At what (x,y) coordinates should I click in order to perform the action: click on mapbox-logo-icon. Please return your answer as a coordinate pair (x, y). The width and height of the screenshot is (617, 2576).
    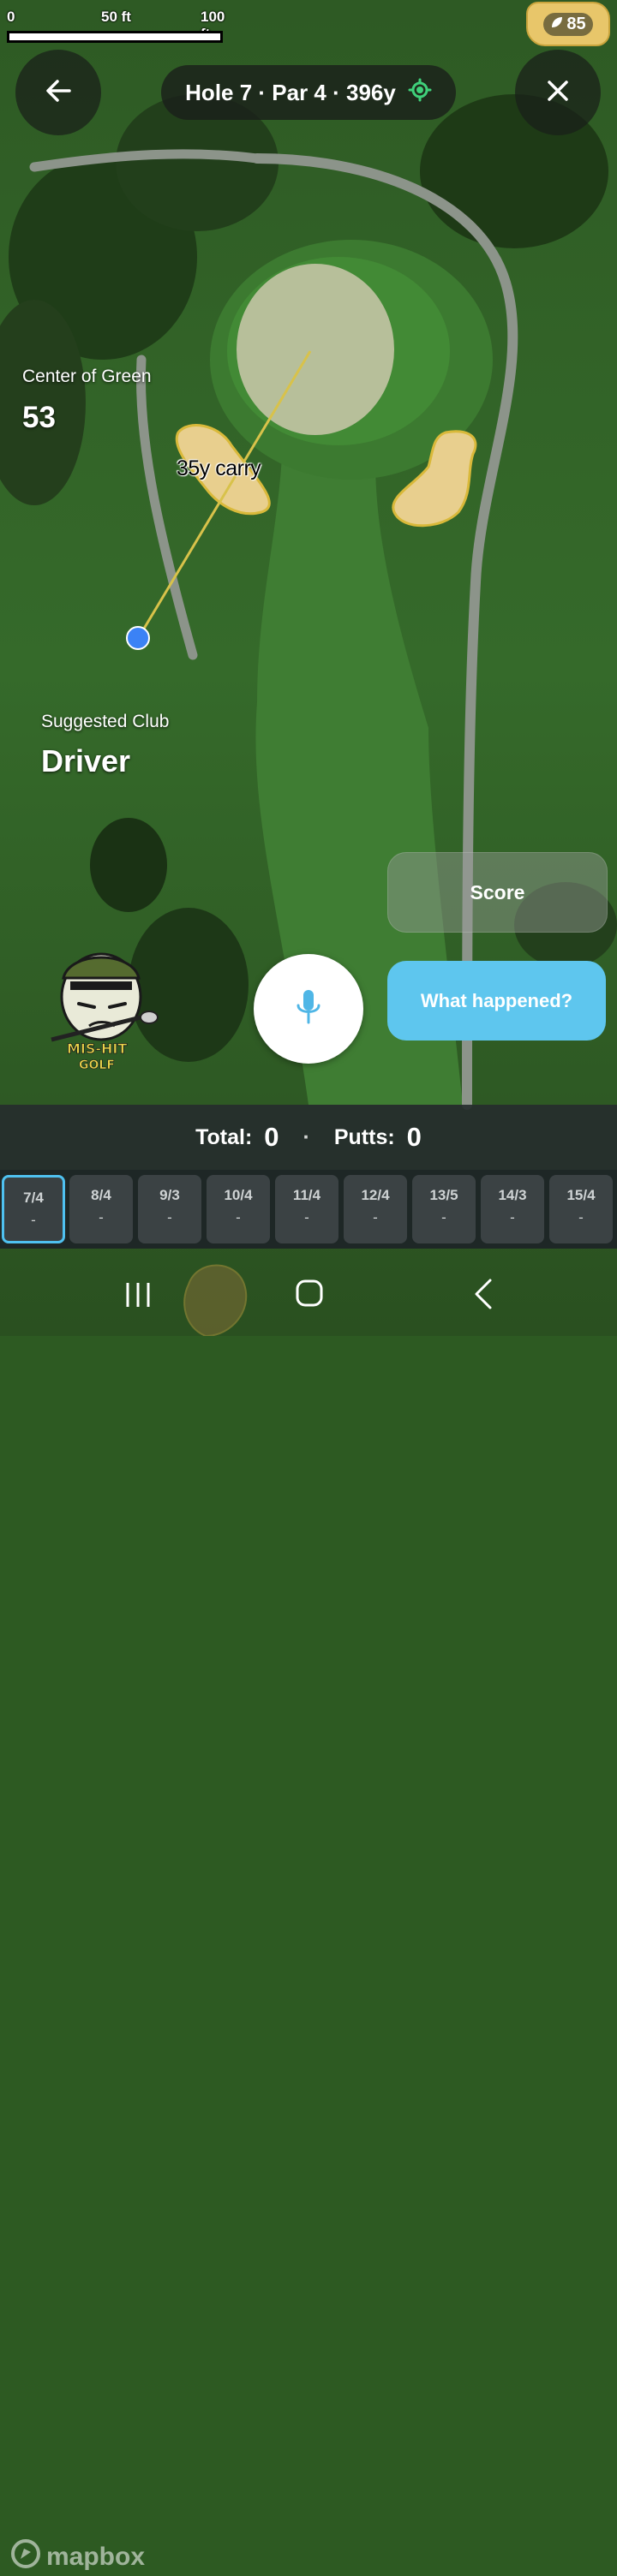
    Looking at the image, I should click on (25, 2557).